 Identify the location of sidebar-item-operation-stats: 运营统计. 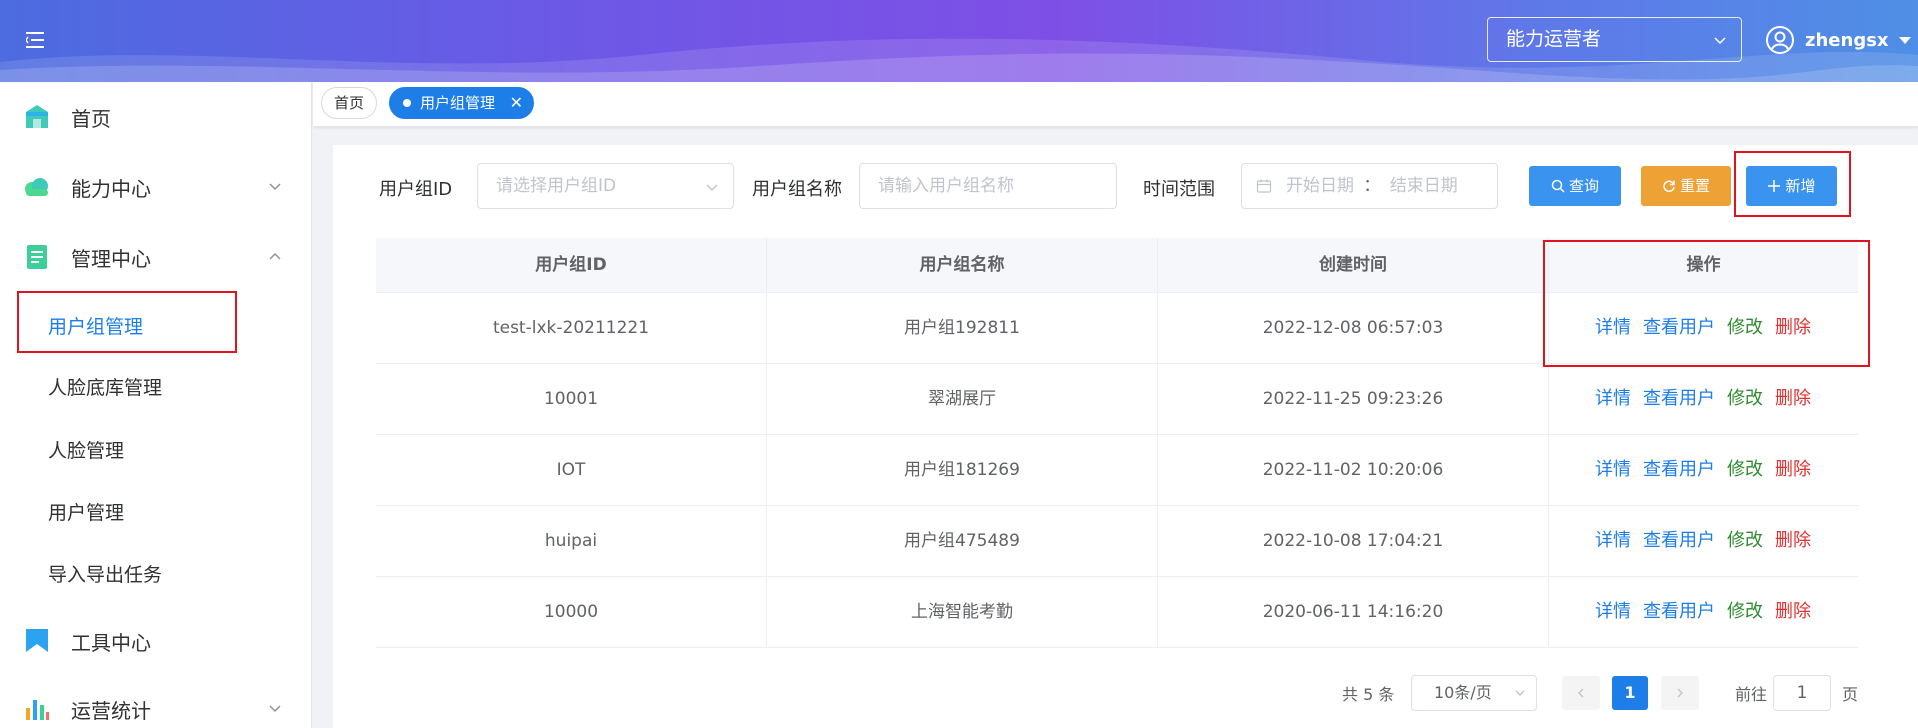
(156, 703).